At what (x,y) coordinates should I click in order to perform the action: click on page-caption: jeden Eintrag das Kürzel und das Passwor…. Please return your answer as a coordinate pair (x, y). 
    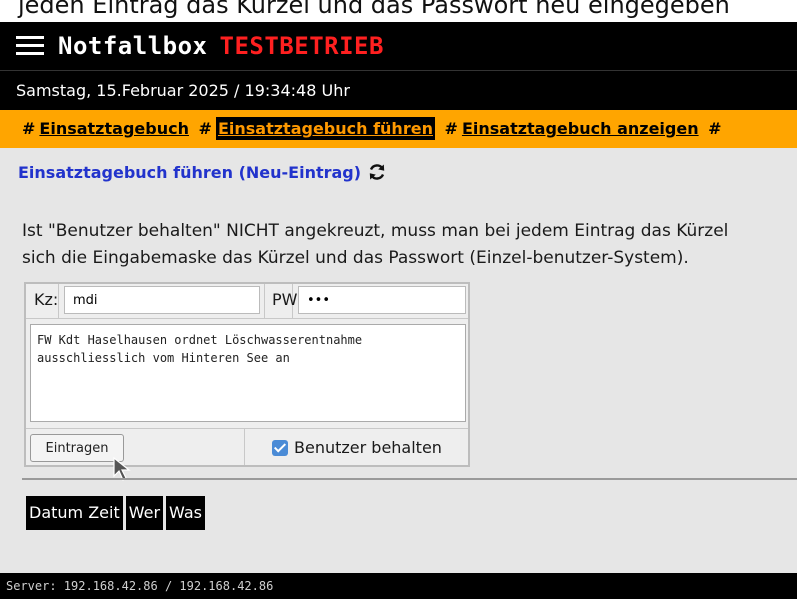
    Looking at the image, I should click on (398, 11).